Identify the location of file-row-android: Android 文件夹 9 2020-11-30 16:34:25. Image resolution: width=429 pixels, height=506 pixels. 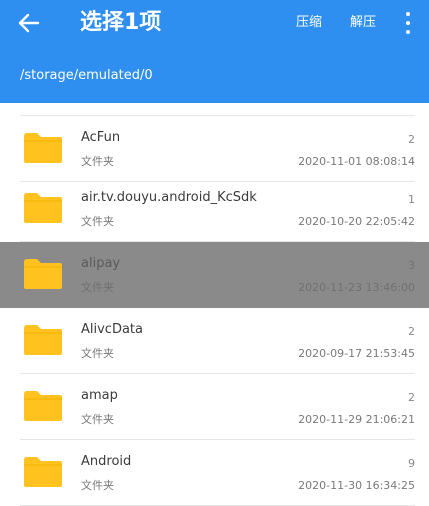
(214, 473).